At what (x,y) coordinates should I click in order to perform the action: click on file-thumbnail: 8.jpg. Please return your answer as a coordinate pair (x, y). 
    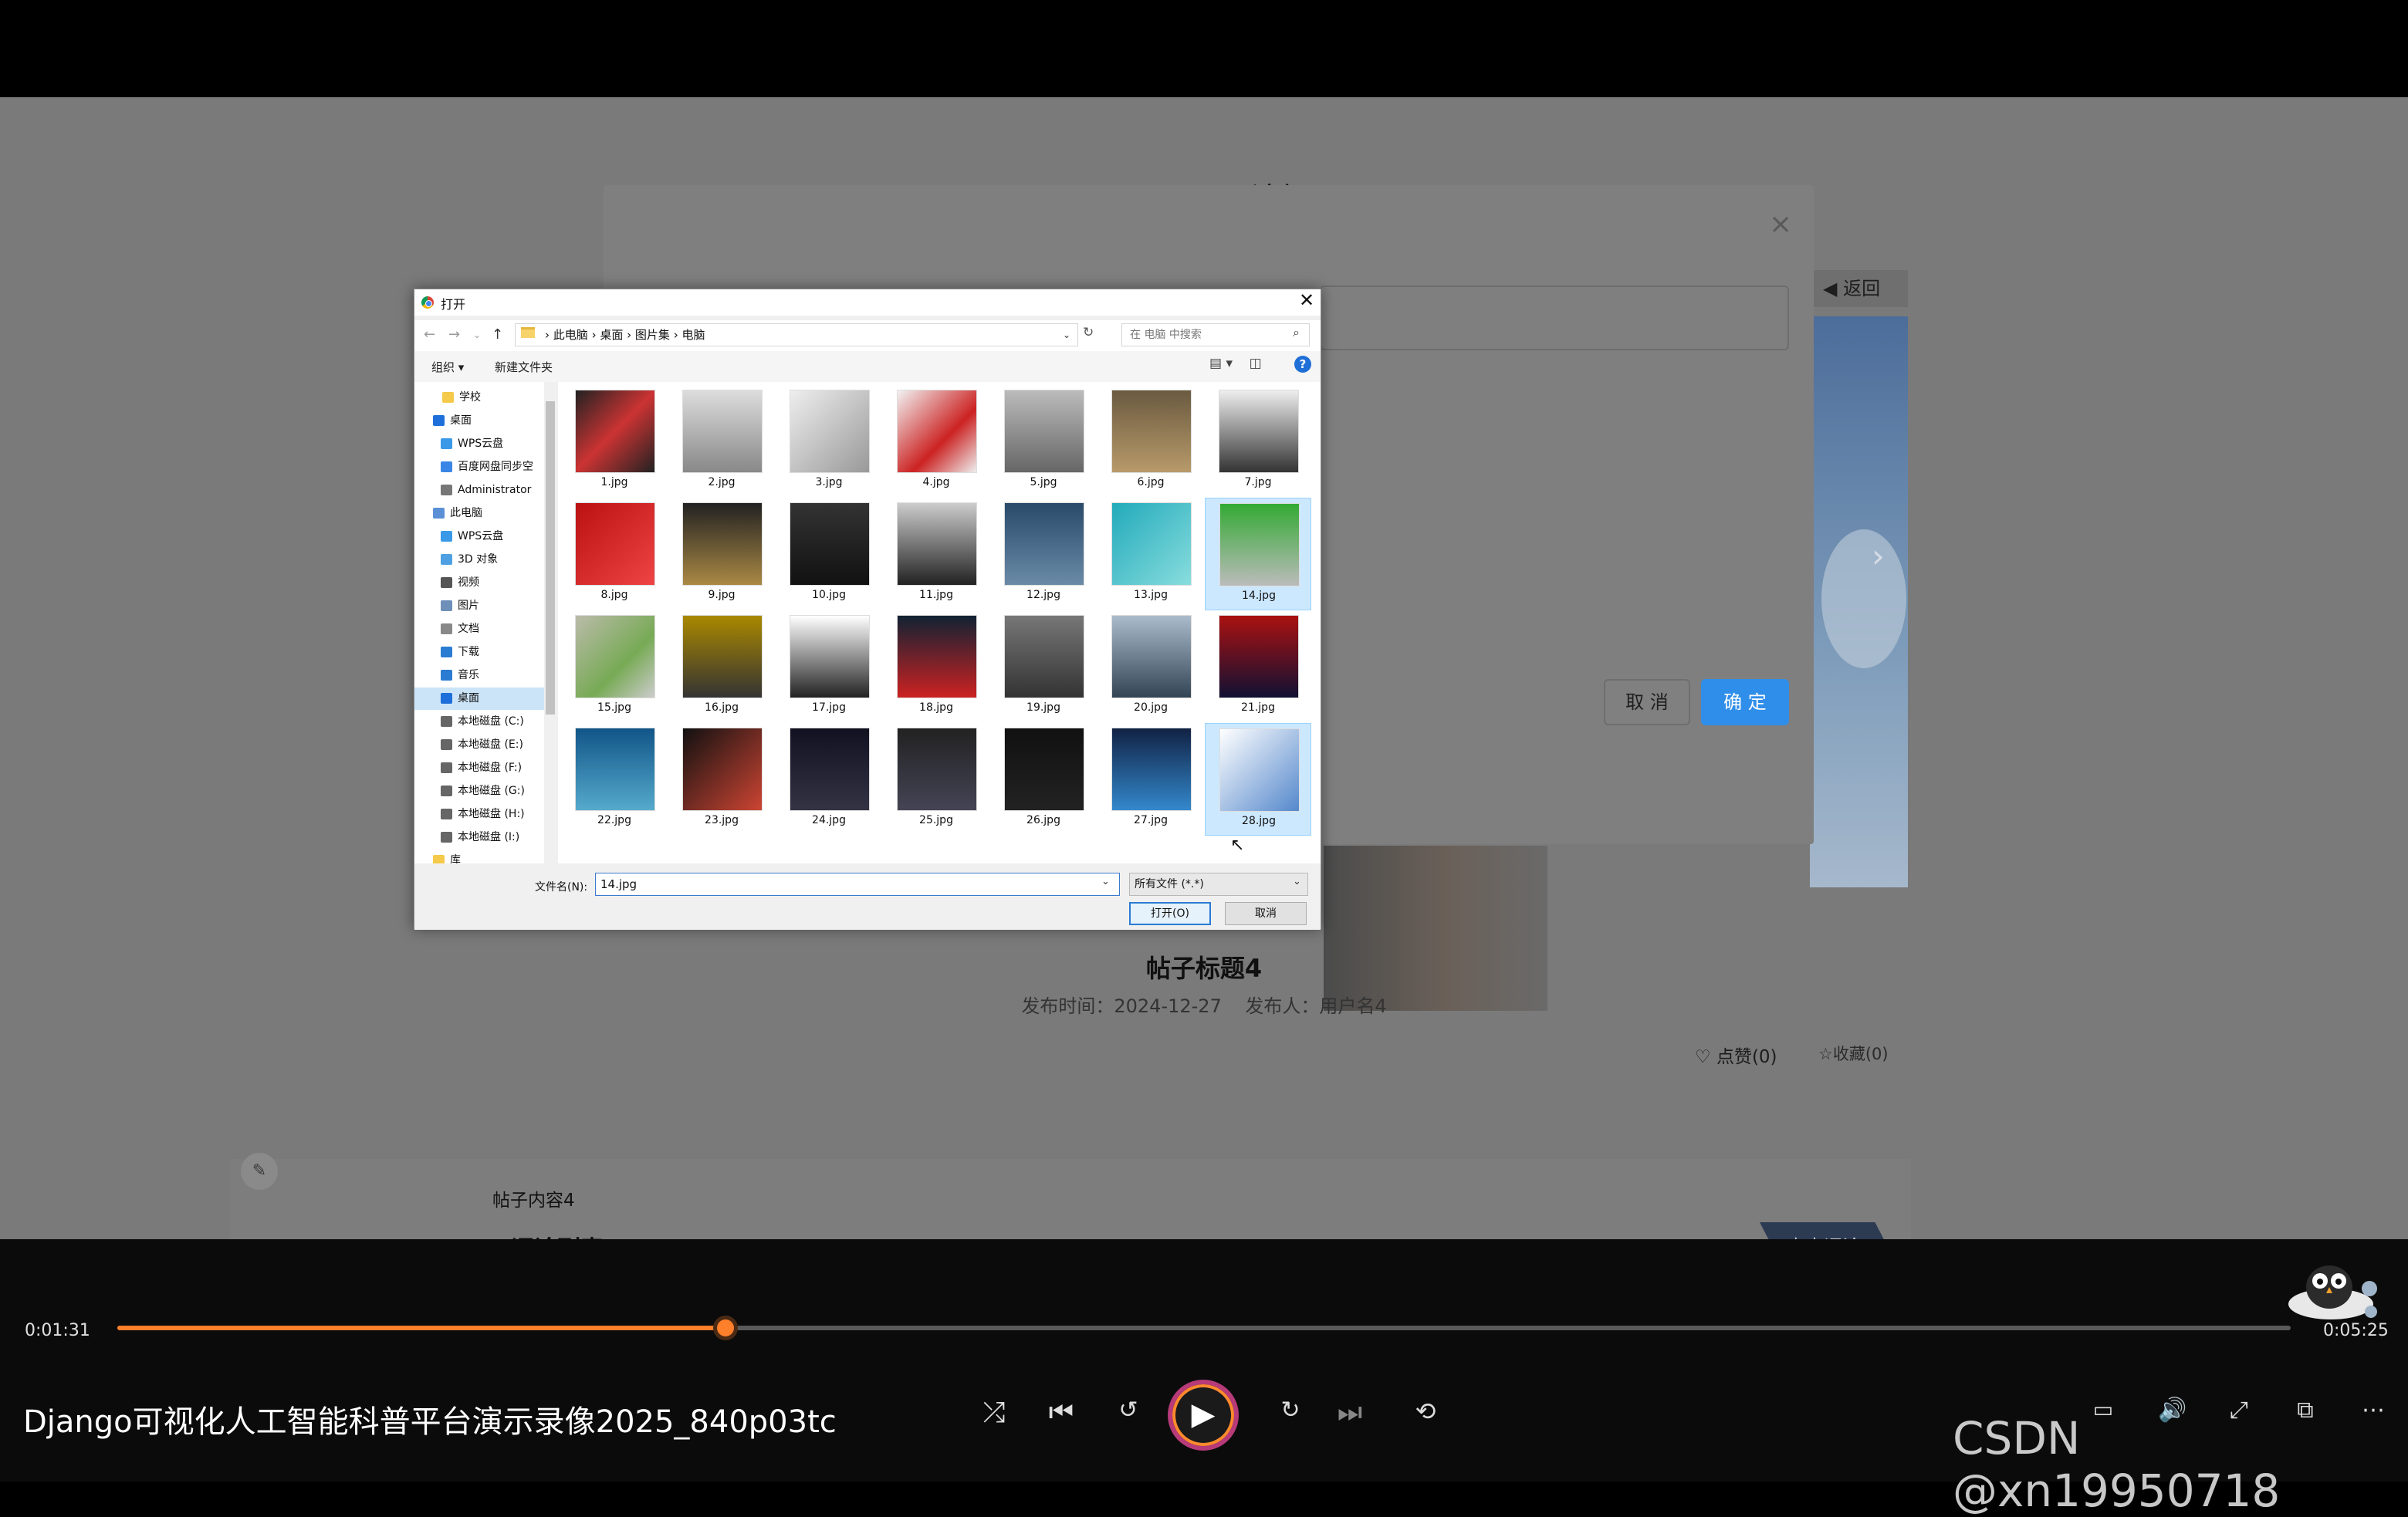
    Looking at the image, I should click on (615, 554).